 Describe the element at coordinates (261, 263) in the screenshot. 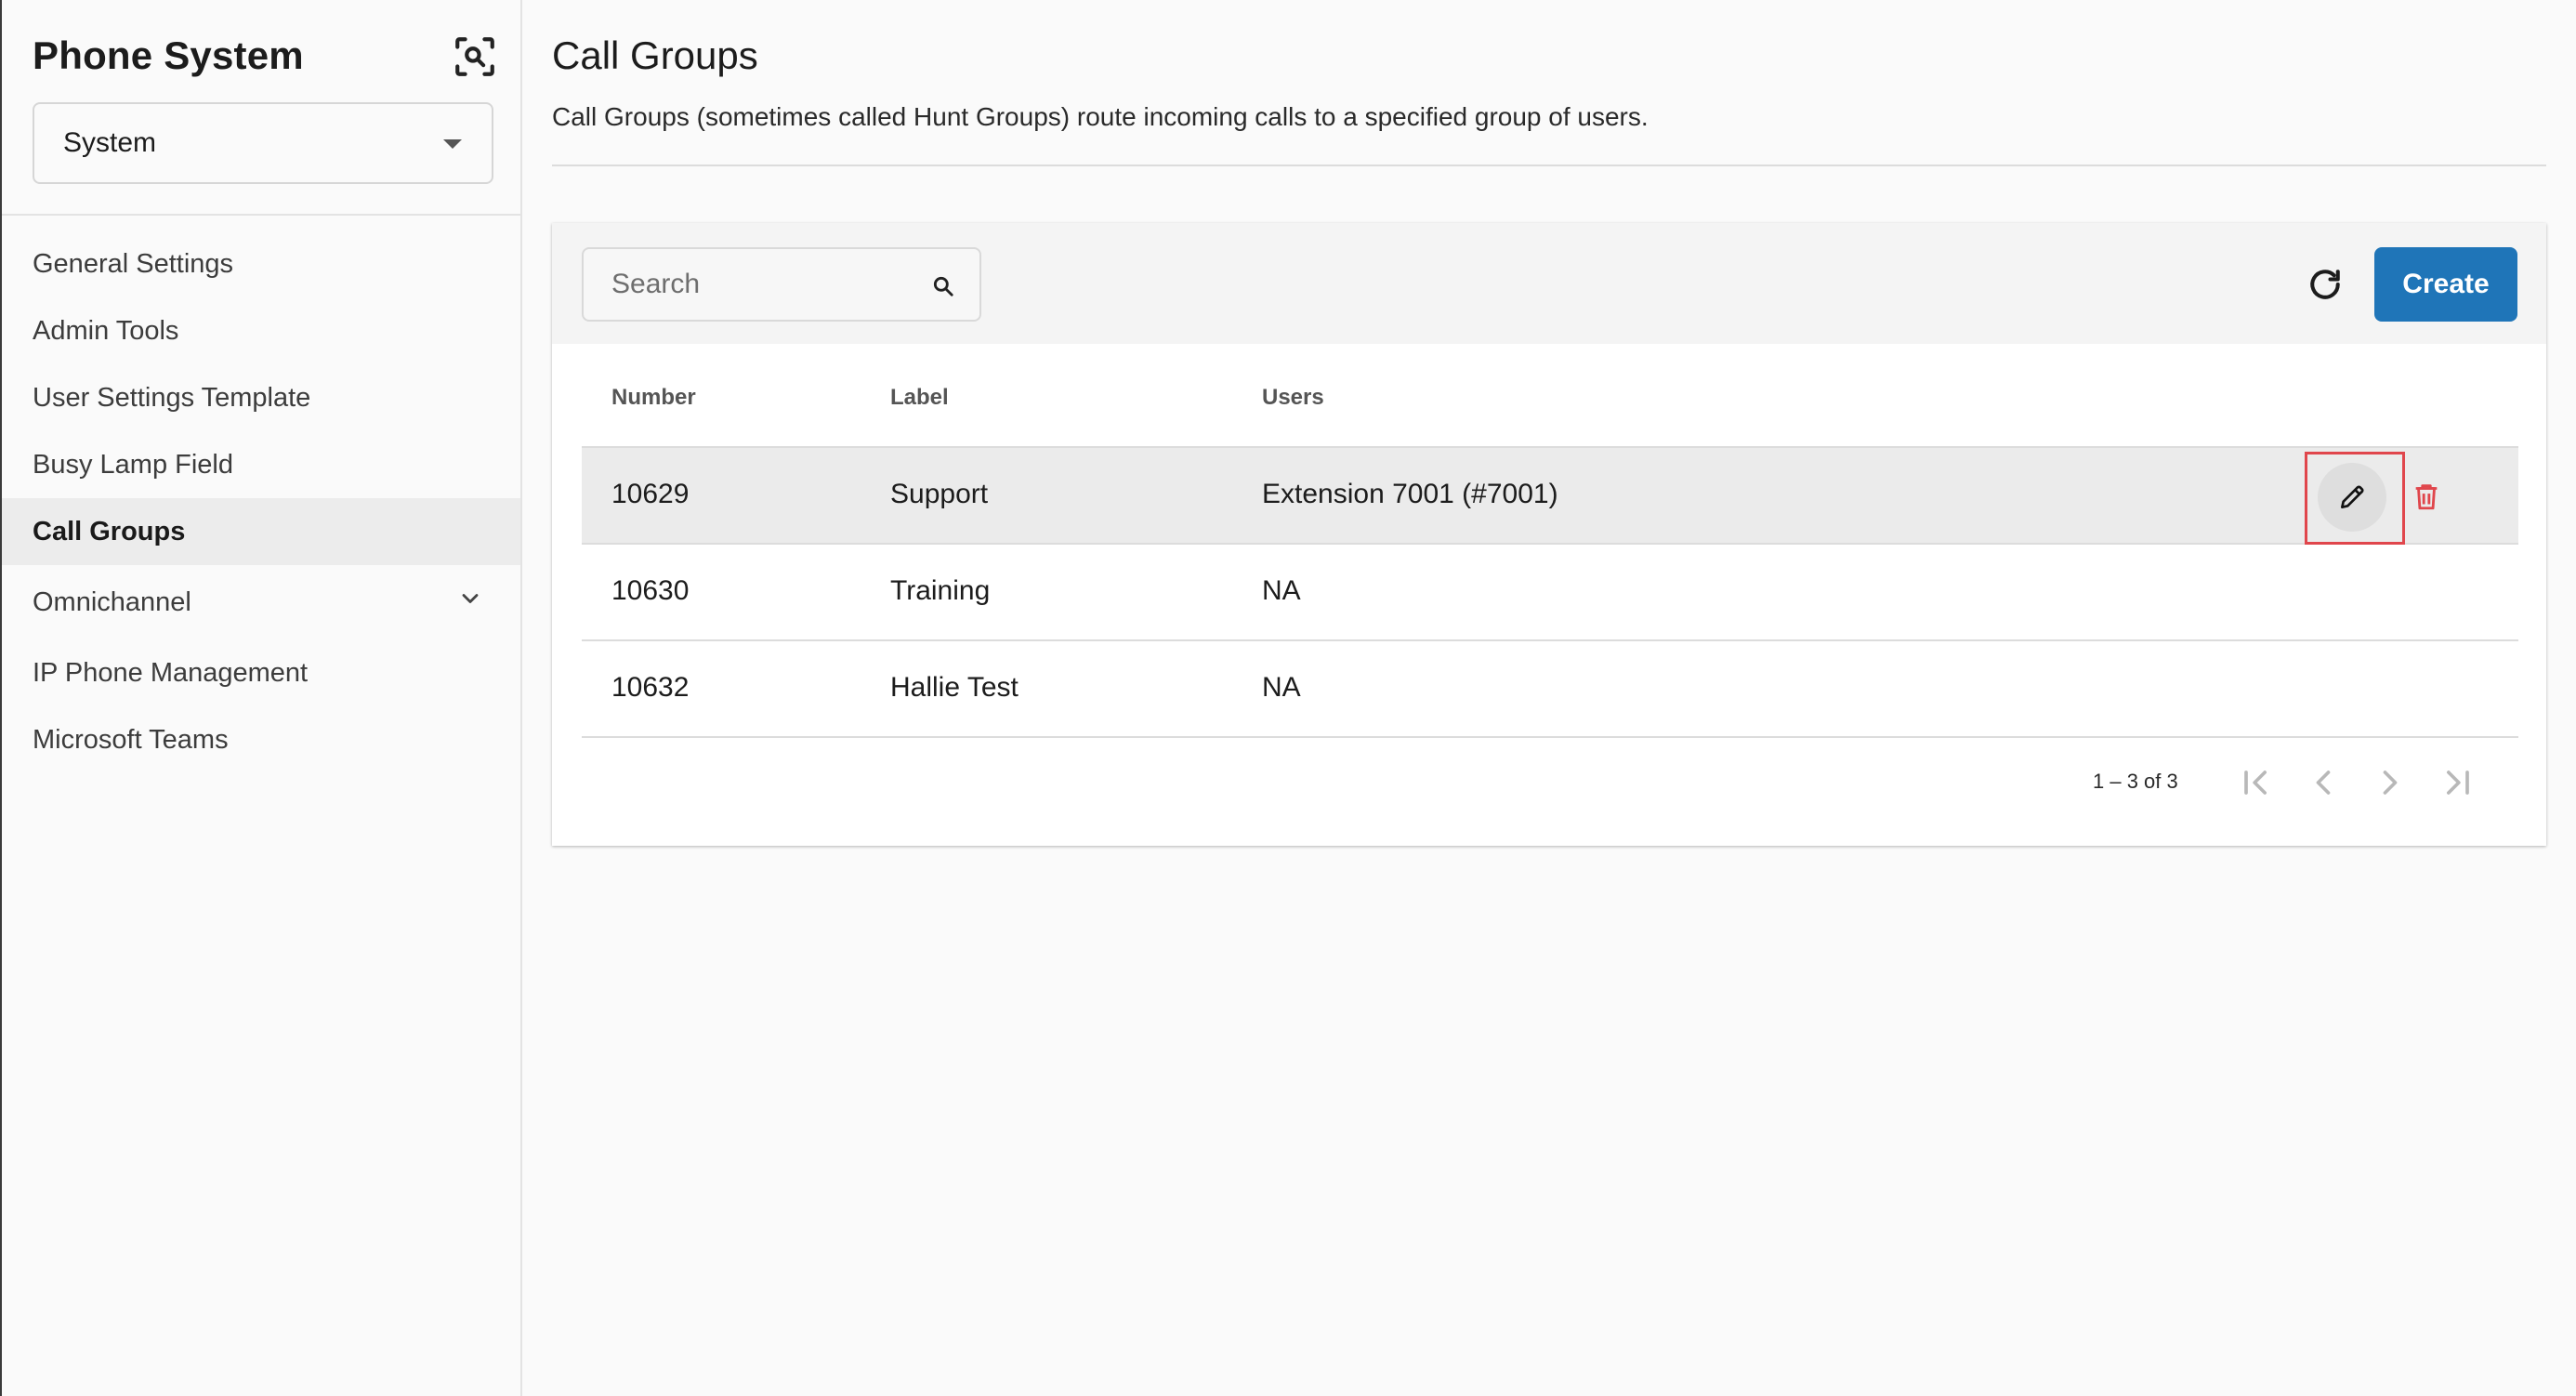

I see `sidebar-item-general-settings: General Settings` at that location.